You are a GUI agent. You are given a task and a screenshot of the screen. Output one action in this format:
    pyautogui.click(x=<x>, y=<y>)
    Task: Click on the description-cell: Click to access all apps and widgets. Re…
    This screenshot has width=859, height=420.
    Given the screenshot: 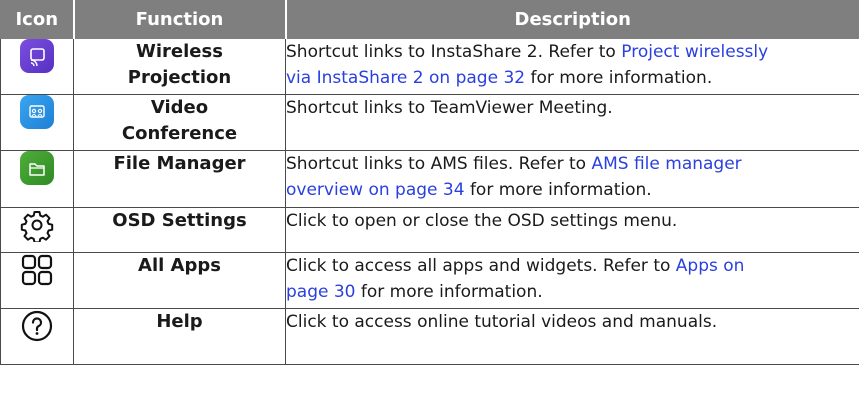 What is the action you would take?
    pyautogui.click(x=572, y=280)
    